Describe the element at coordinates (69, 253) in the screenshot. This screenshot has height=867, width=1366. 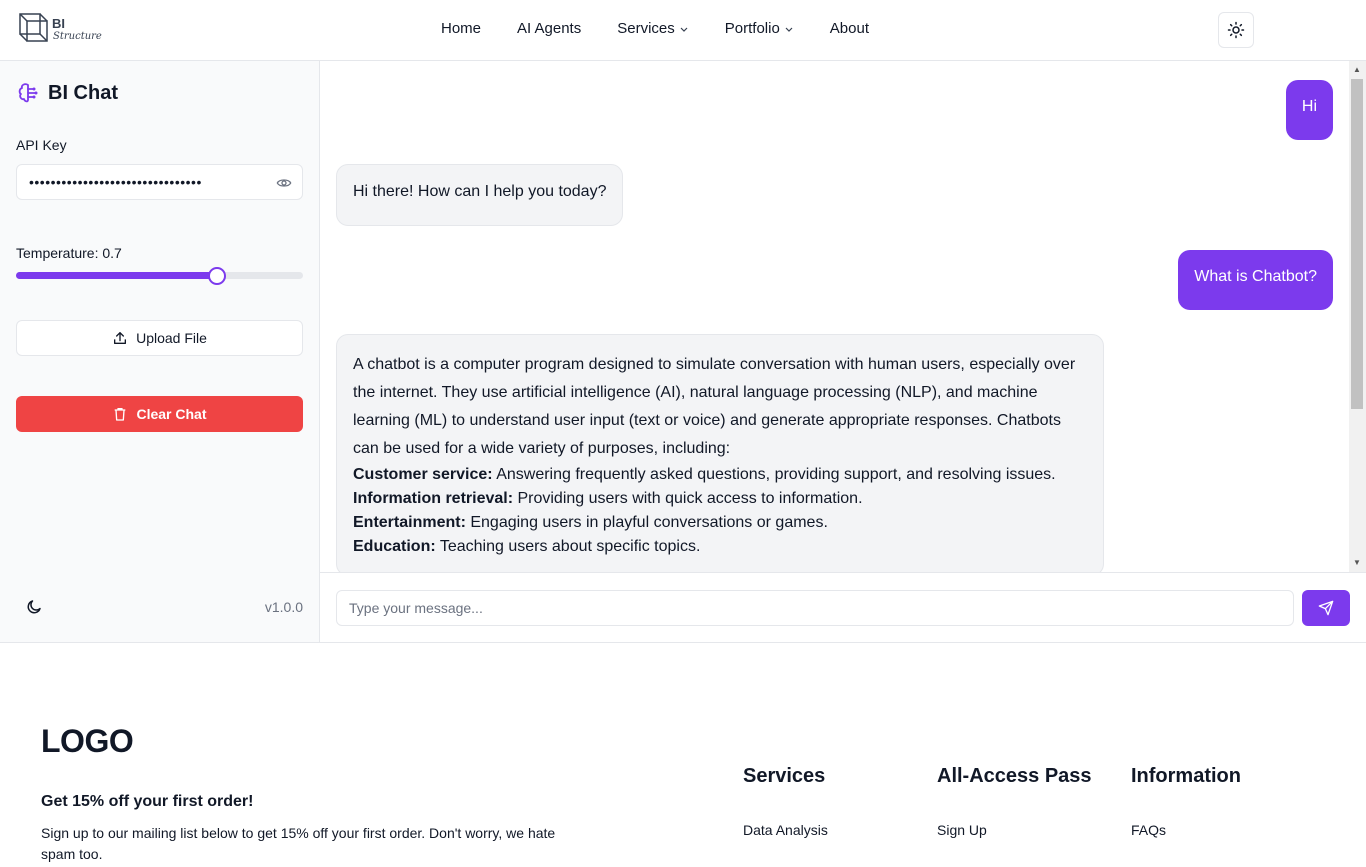
I see `temperature-label: Temperature: 0.7` at that location.